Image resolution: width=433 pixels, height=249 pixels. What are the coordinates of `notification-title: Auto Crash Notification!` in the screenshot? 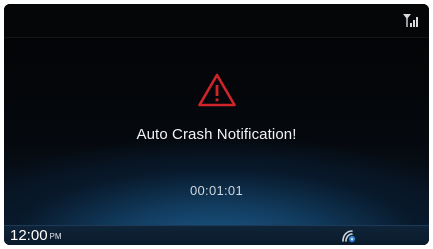 It's located at (216, 134).